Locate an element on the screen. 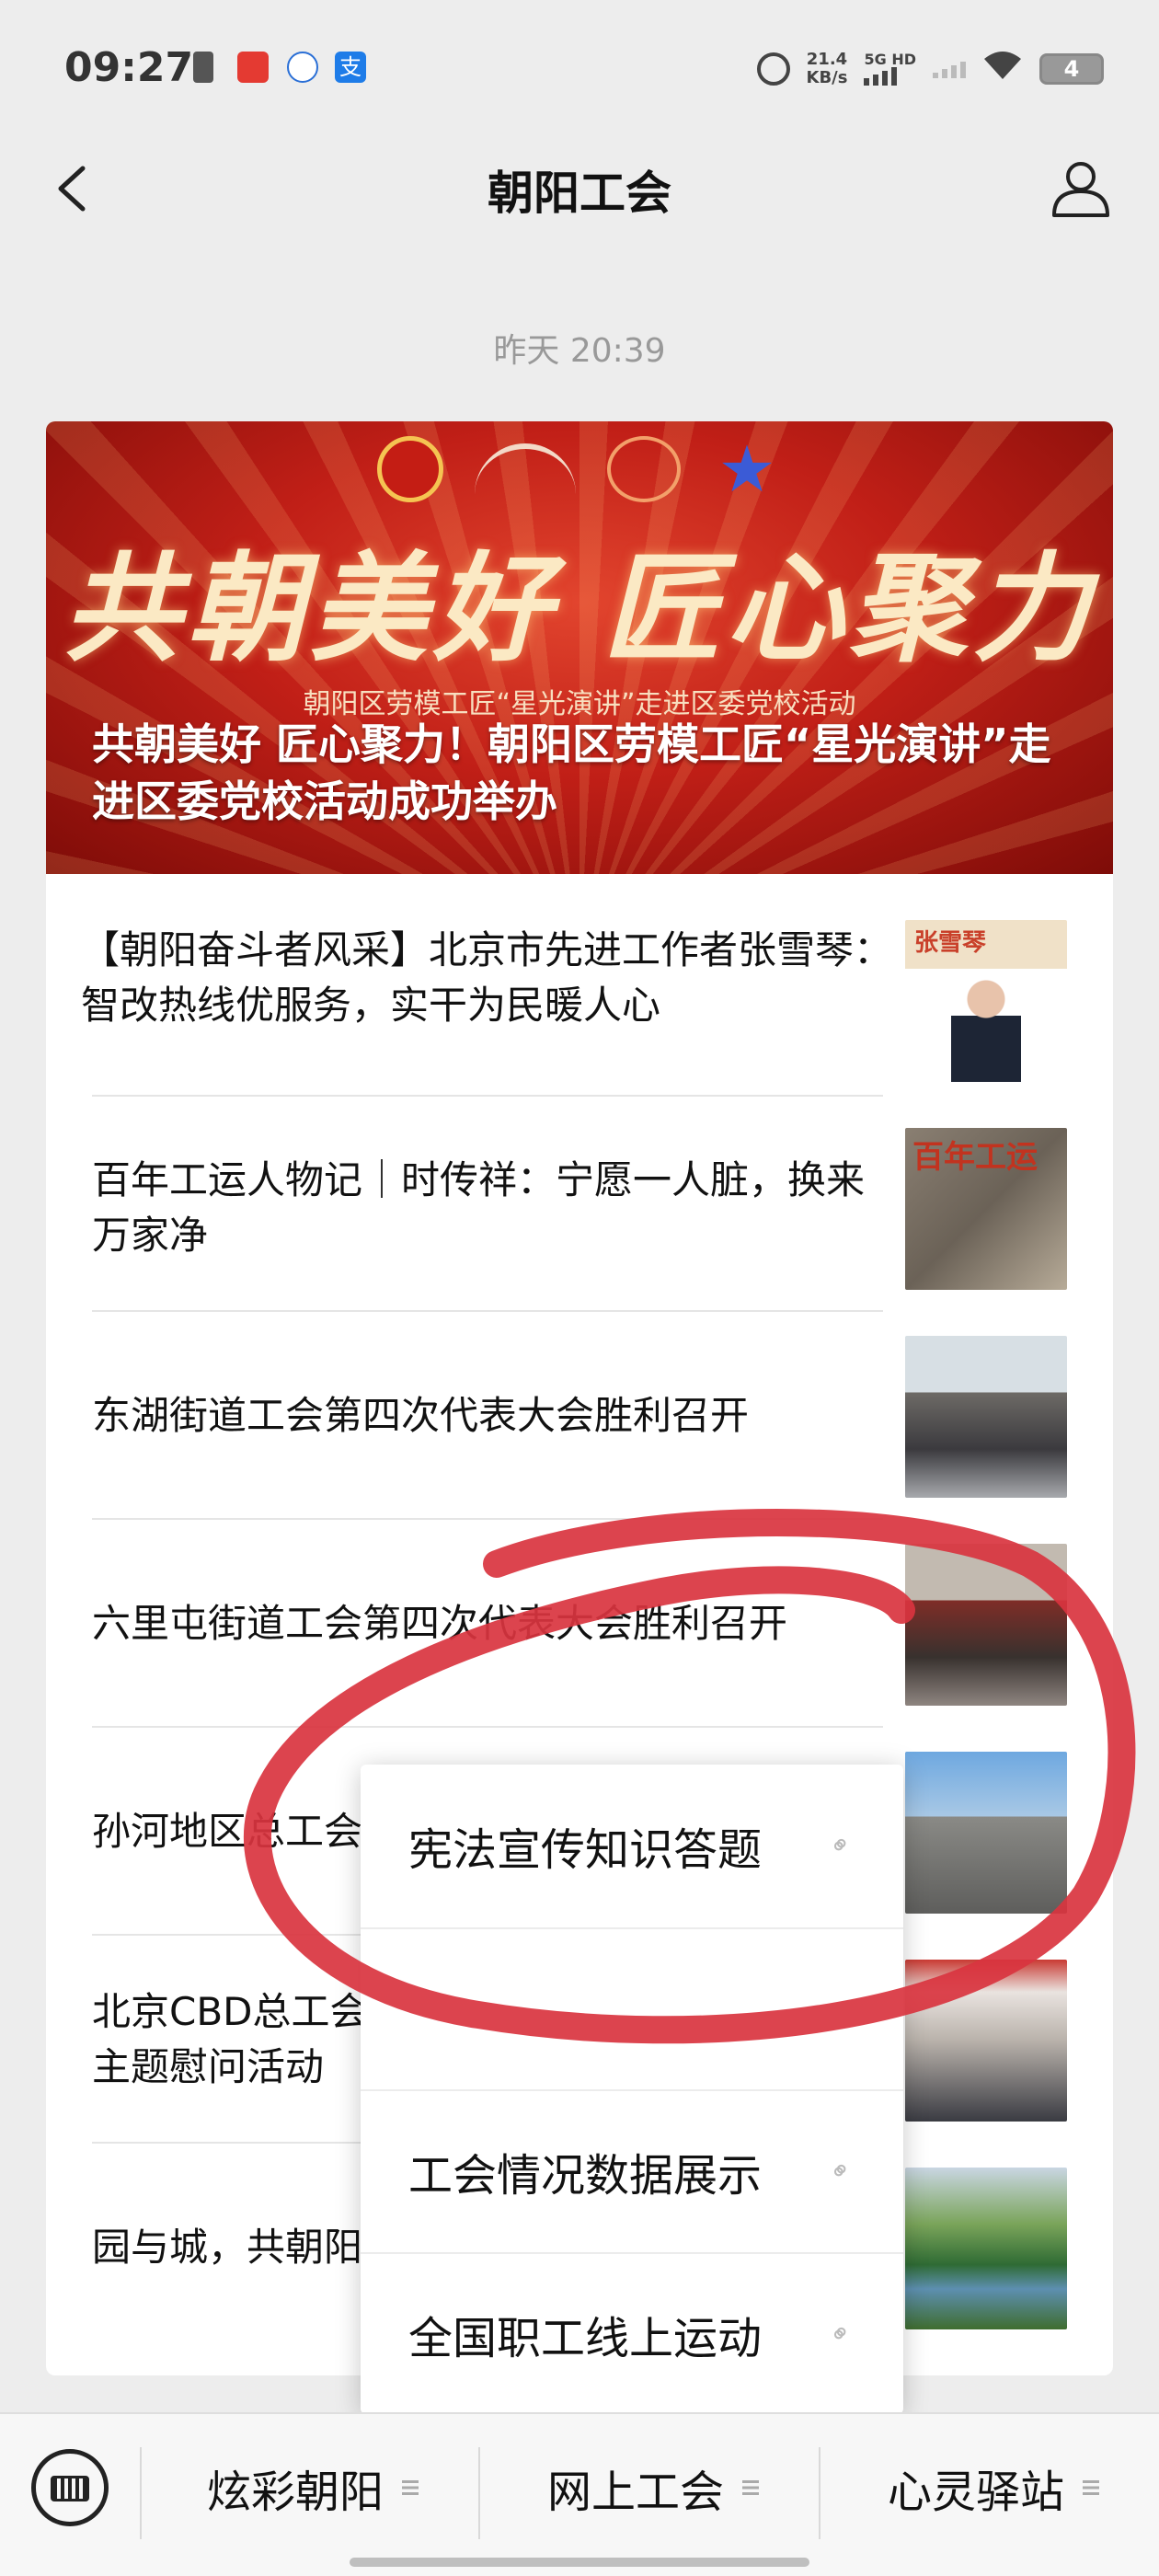 The image size is (1159, 2576). net-speed: 21.4 KB/s is located at coordinates (827, 69).